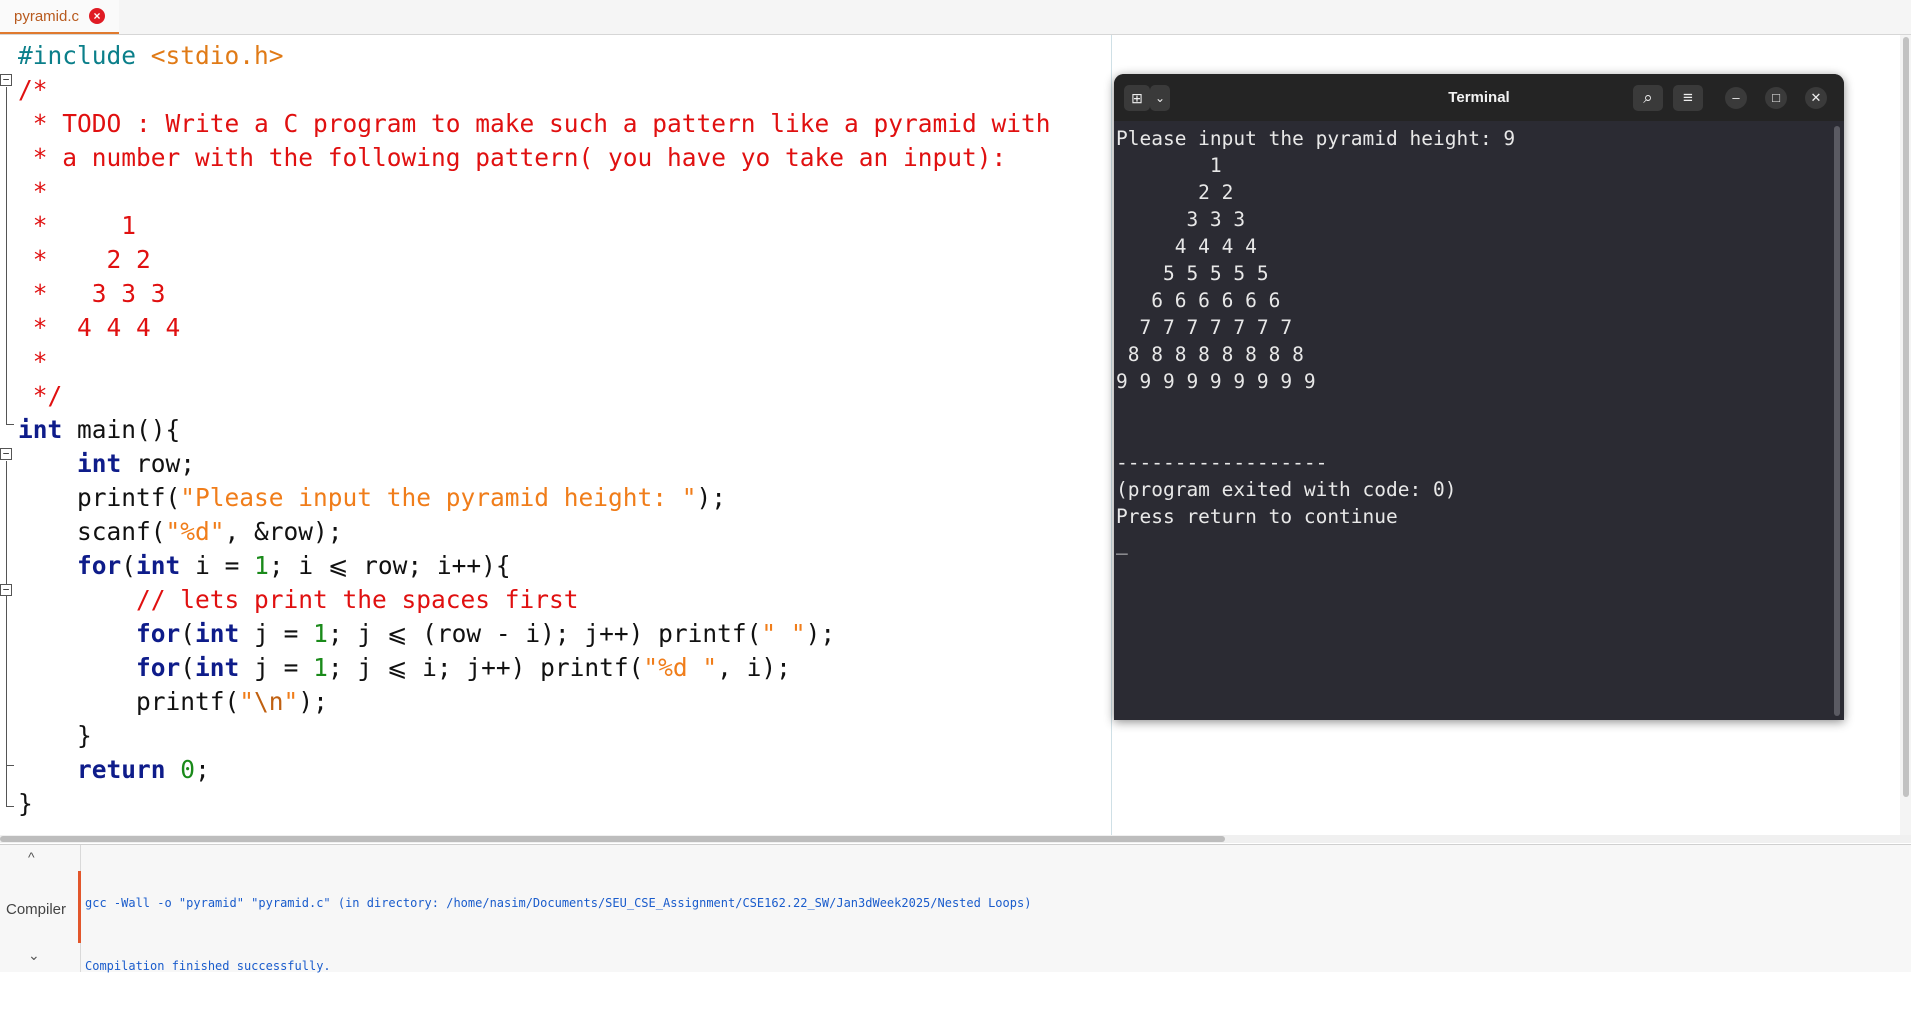 This screenshot has height=1019, width=1911. Describe the element at coordinates (534, 260) in the screenshot. I see `code-line: * 2 2` at that location.